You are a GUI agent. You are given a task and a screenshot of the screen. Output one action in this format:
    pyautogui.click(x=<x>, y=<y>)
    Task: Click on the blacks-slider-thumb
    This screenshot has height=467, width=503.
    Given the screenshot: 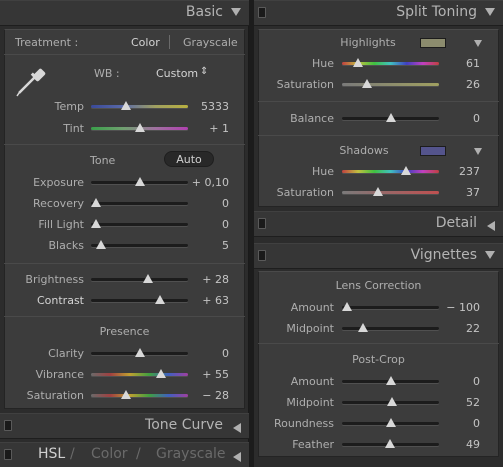 What is the action you would take?
    pyautogui.click(x=100, y=244)
    